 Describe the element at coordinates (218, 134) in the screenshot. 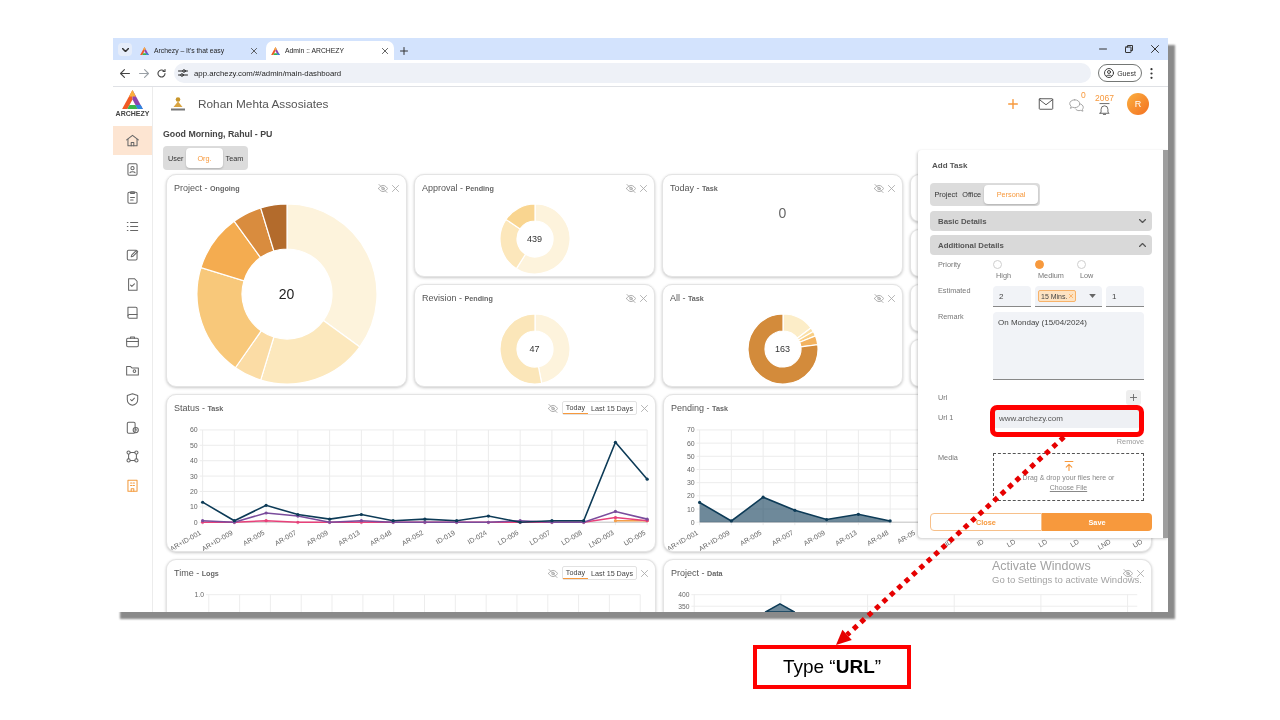

I see `greeting-text: Good Morning, Rahul - PU` at that location.